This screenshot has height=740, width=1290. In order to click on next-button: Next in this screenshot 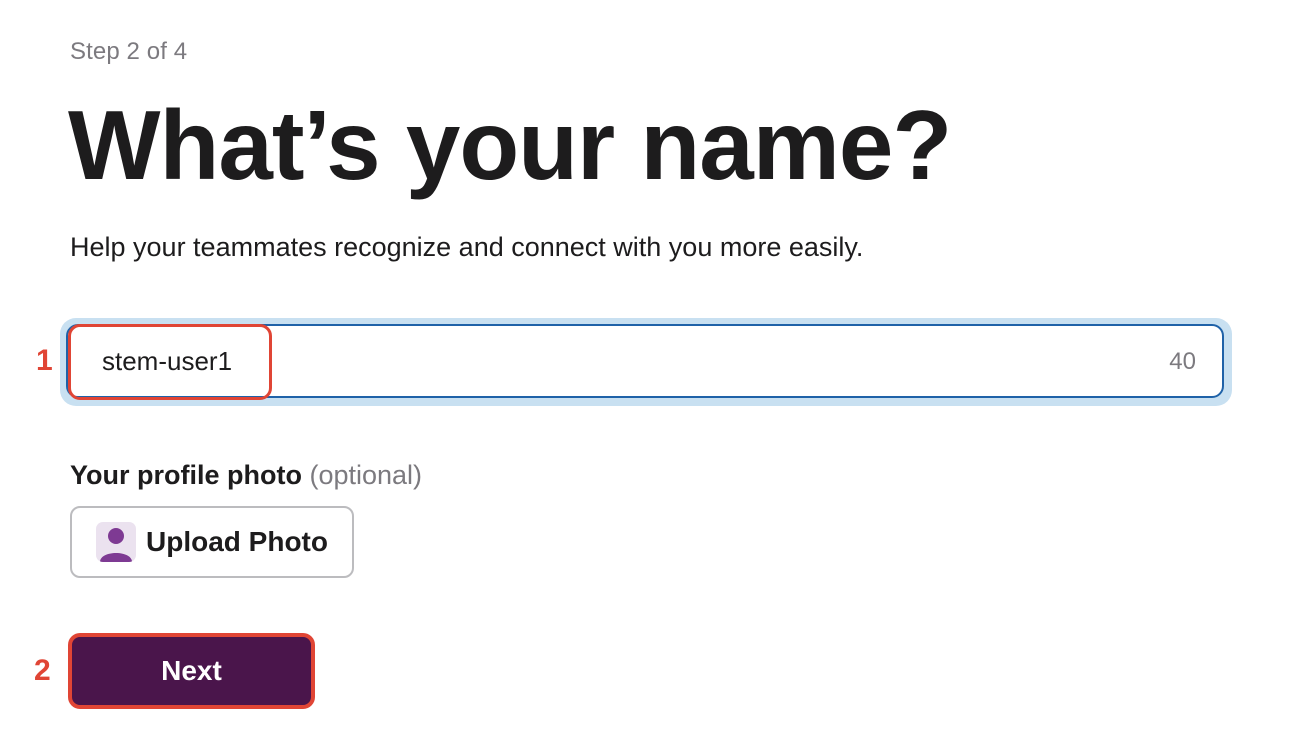, I will do `click(191, 671)`.